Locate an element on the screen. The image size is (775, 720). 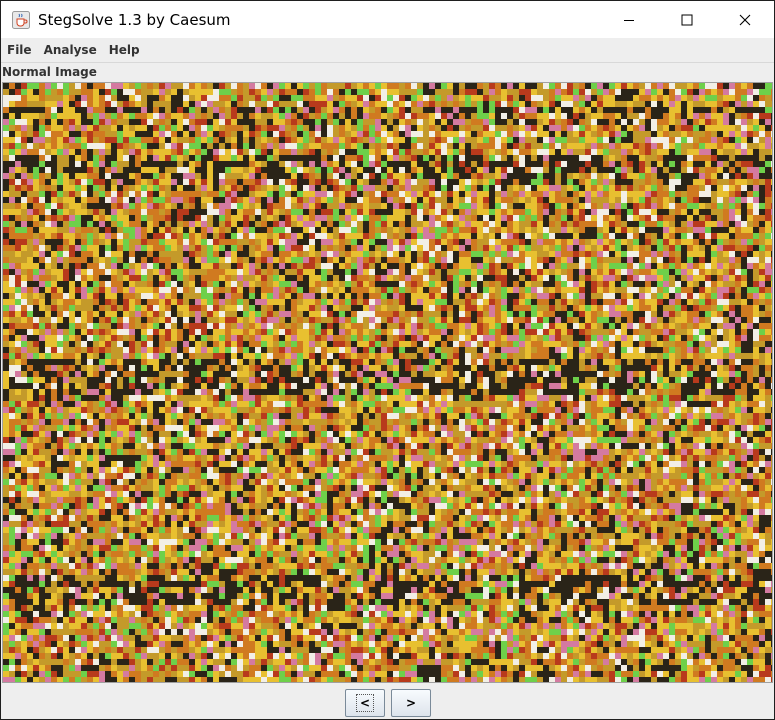
close-button is located at coordinates (745, 19).